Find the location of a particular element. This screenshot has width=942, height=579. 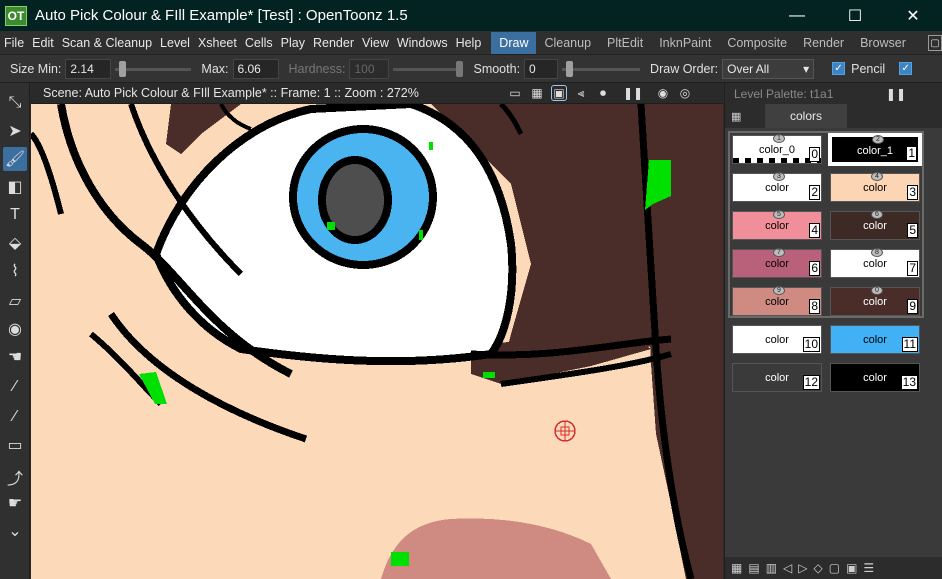

palette-style-chip: color 8 9 is located at coordinates (777, 301).